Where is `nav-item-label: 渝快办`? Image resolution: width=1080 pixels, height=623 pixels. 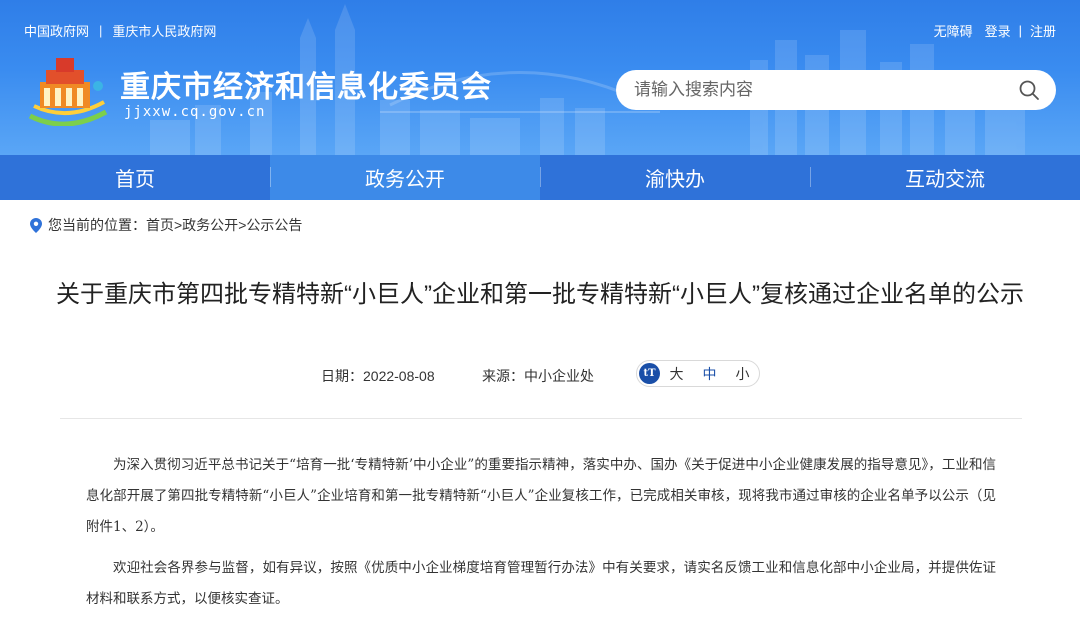
nav-item-label: 渝快办 is located at coordinates (675, 180).